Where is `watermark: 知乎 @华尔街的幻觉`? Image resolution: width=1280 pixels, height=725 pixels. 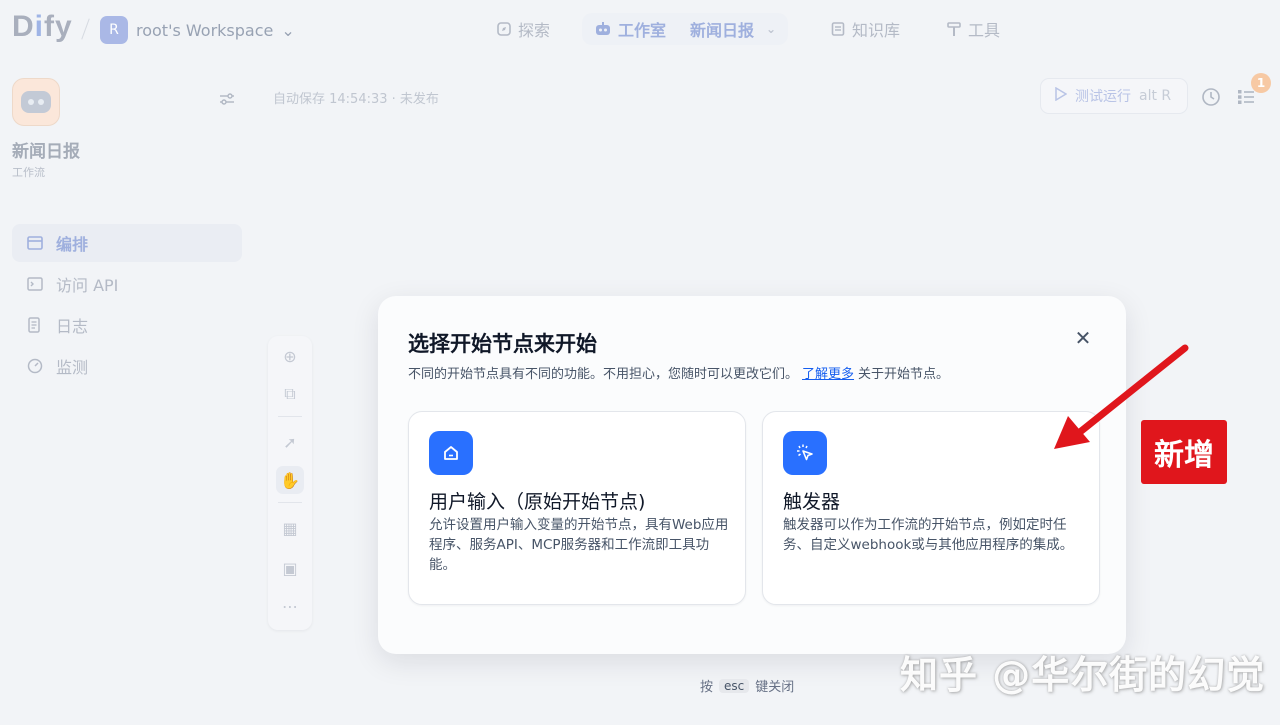
watermark: 知乎 @华尔街的幻觉 is located at coordinates (1083, 675).